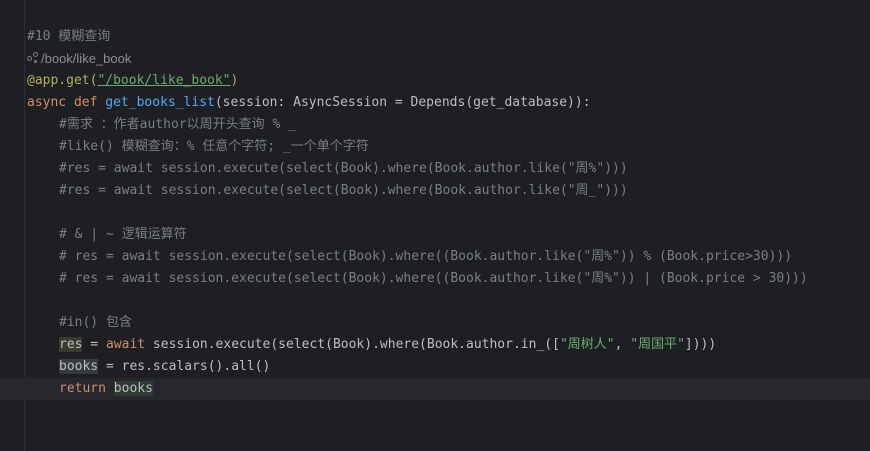  What do you see at coordinates (234, 80) in the screenshot?
I see `decorator-close: )` at bounding box center [234, 80].